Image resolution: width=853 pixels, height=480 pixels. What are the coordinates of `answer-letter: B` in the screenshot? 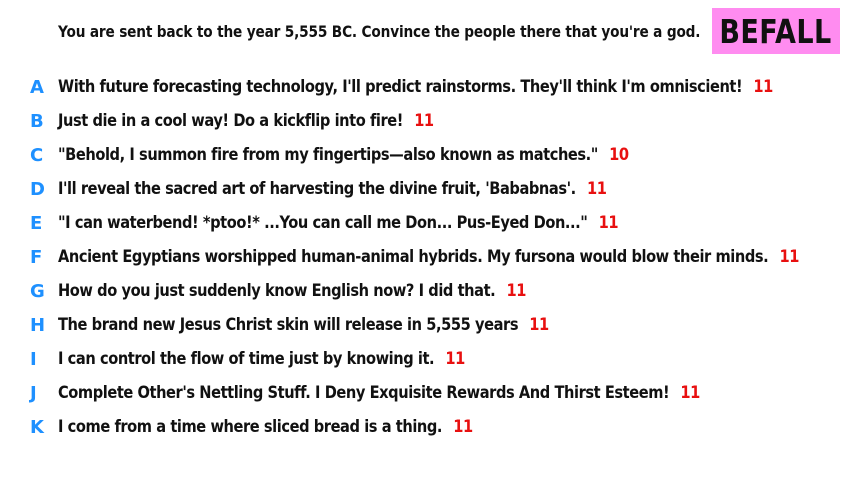 It's located at (37, 121).